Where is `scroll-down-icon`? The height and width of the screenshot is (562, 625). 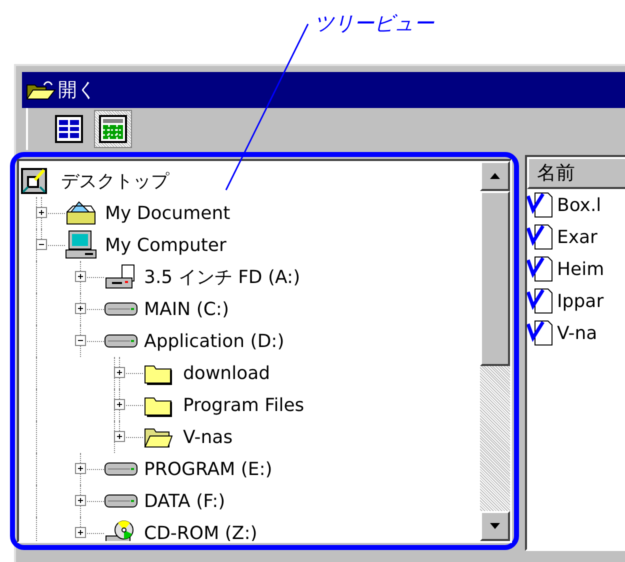
scroll-down-icon is located at coordinates (495, 526).